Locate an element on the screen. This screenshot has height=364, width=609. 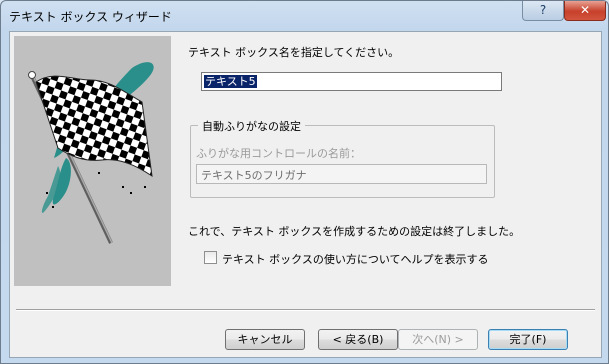
cancel-button: キャンセル is located at coordinates (265, 339).